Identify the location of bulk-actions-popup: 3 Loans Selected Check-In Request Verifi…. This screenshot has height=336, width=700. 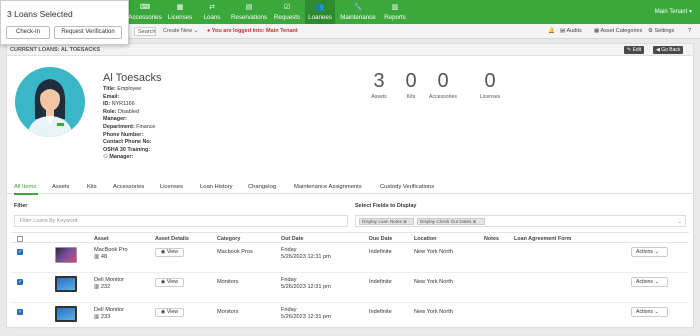
(64, 22).